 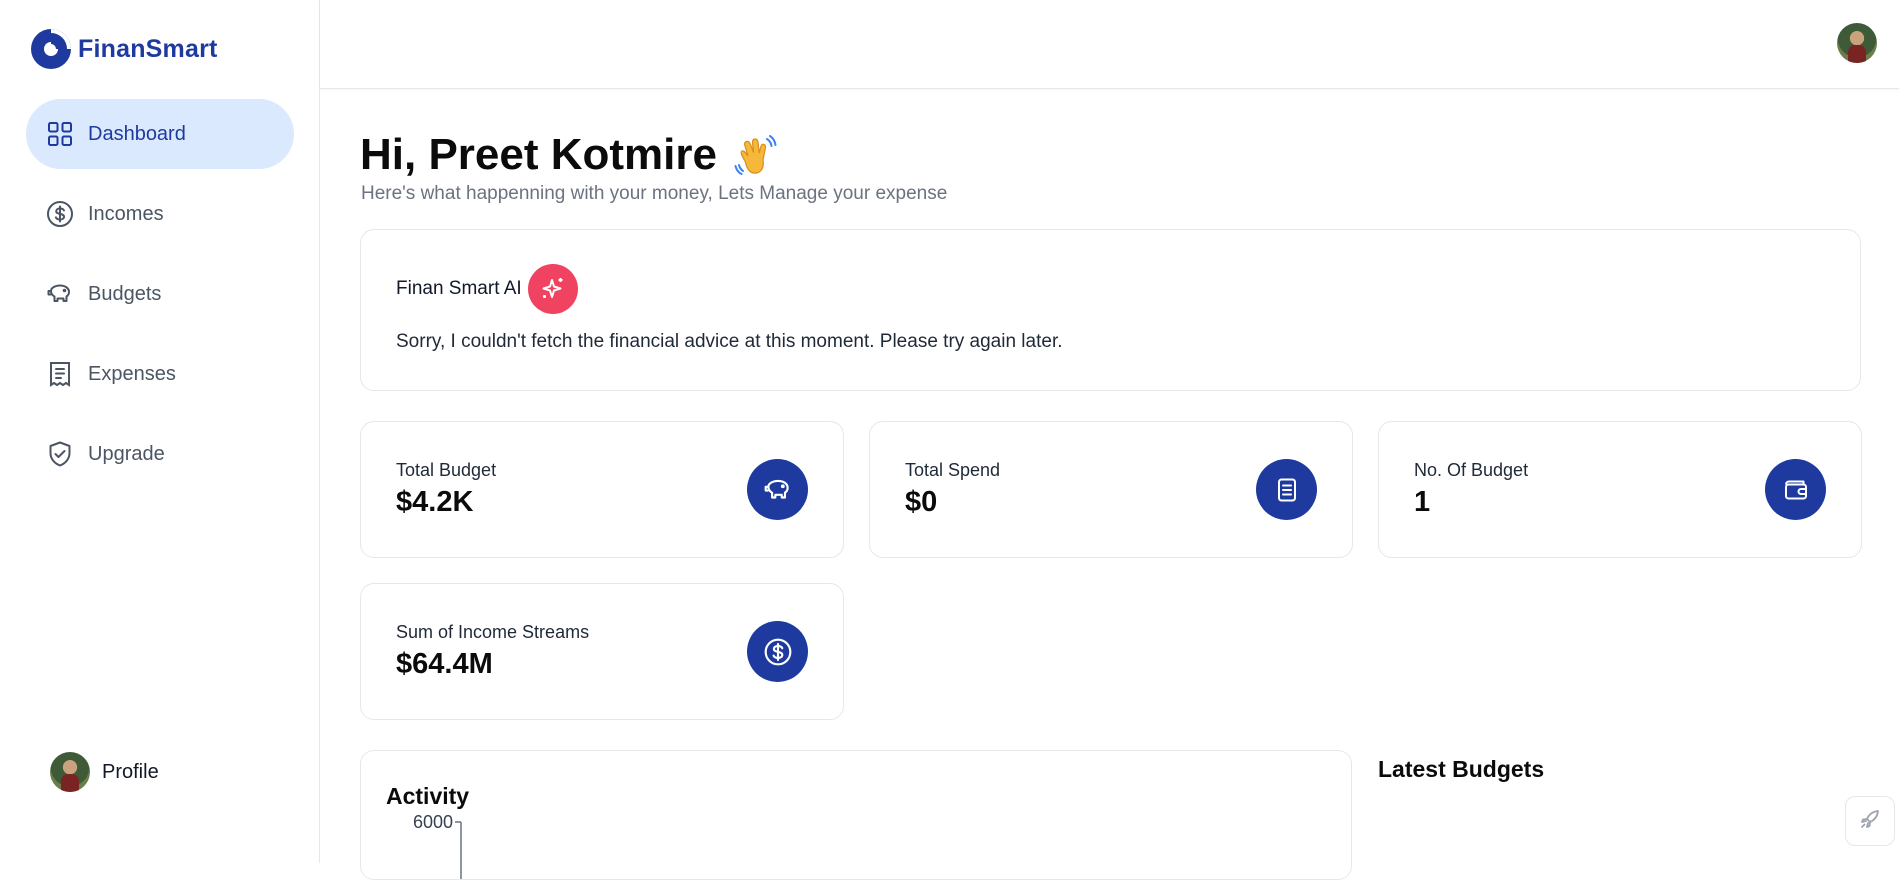 What do you see at coordinates (602, 651) in the screenshot?
I see `stat-card-income-streams: Sum of Income Streams $64.4M` at bounding box center [602, 651].